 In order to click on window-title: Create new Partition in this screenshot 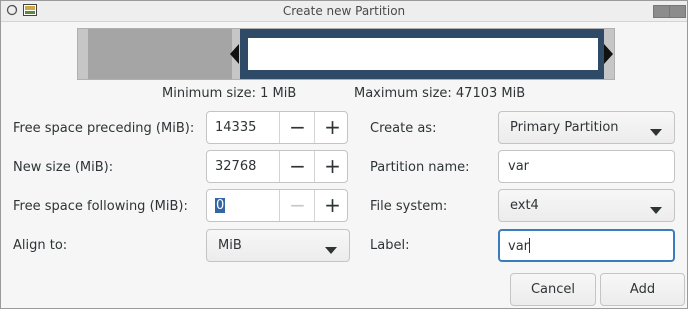, I will do `click(344, 11)`.